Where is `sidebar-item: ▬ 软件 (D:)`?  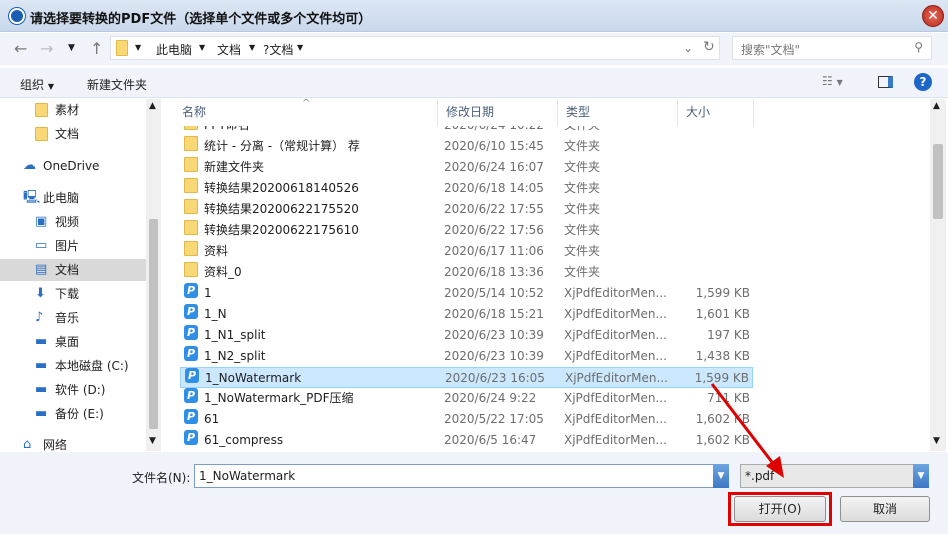 sidebar-item: ▬ 软件 (D:) is located at coordinates (73, 390).